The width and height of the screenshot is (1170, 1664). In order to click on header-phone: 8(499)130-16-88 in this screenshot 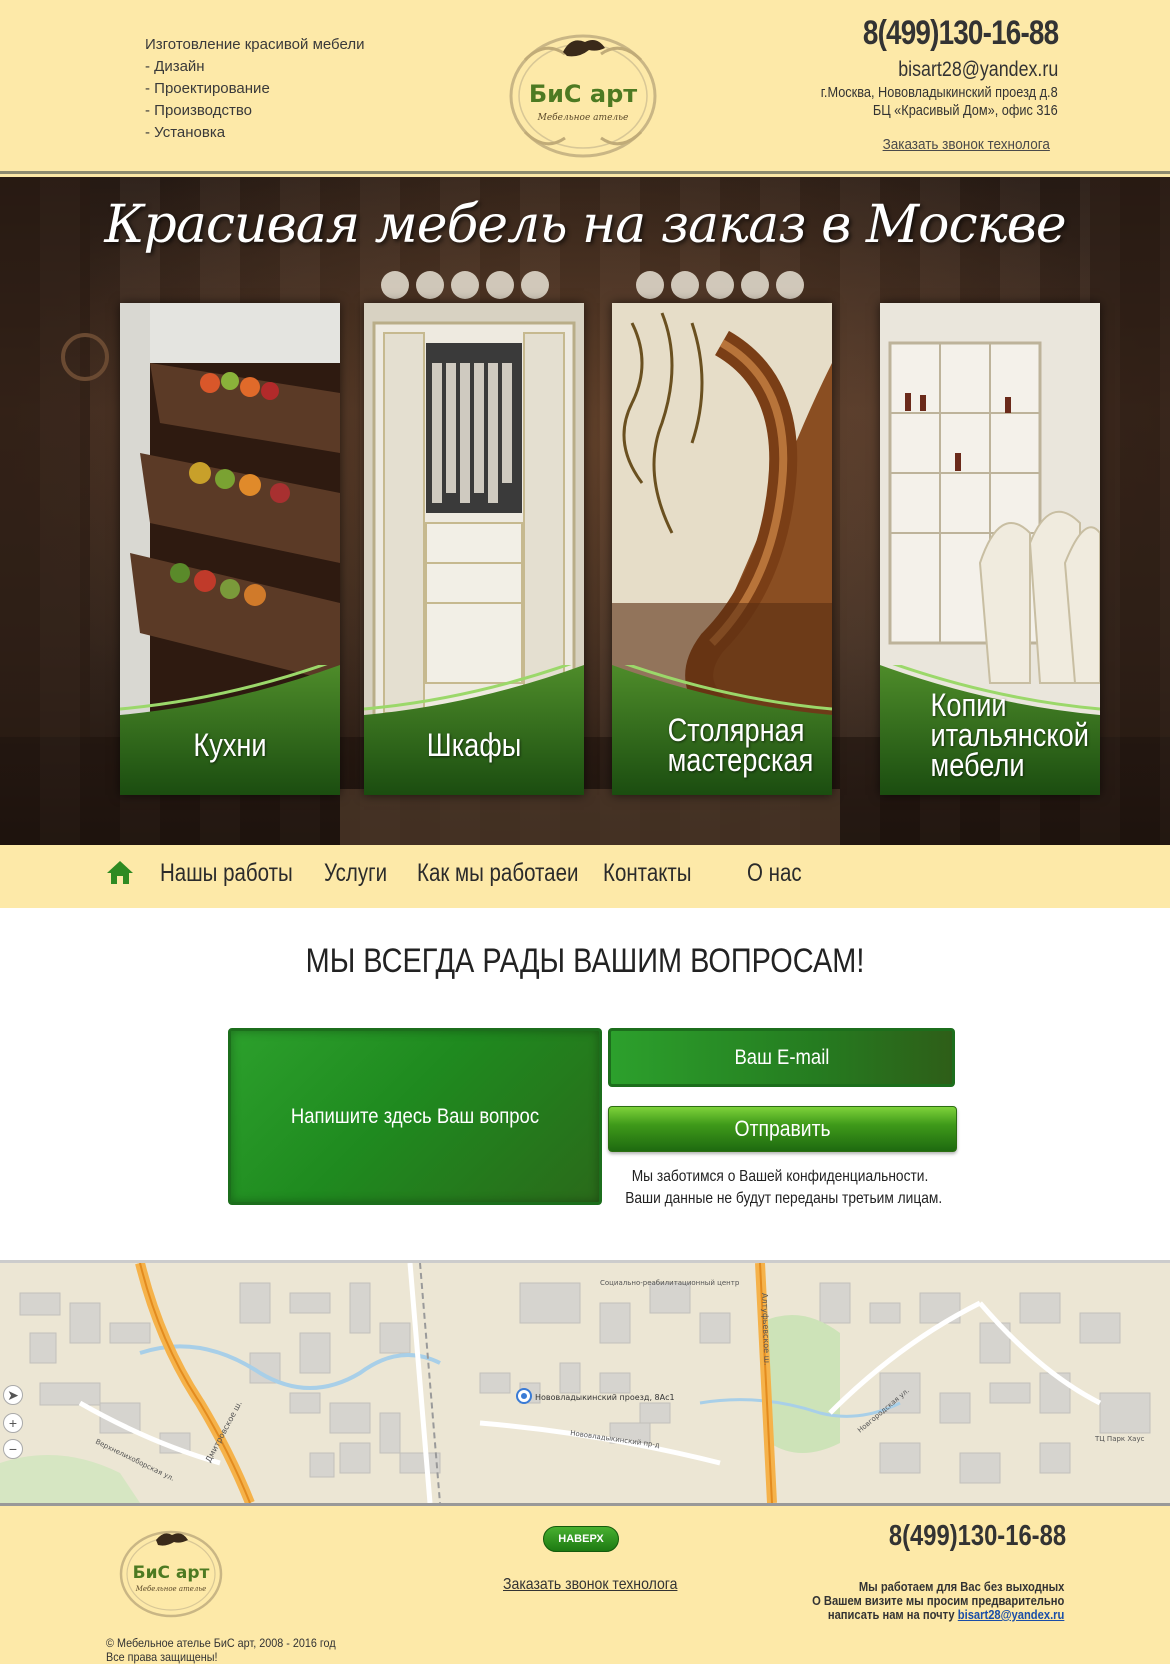, I will do `click(961, 33)`.